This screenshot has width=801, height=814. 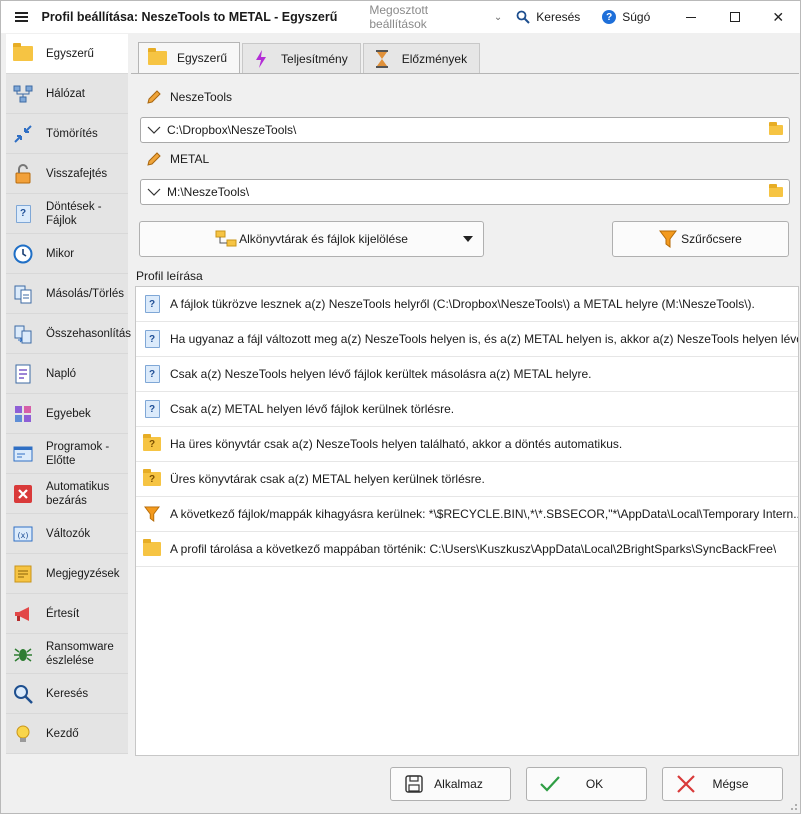 What do you see at coordinates (23, 134) in the screenshot?
I see `compress-icon` at bounding box center [23, 134].